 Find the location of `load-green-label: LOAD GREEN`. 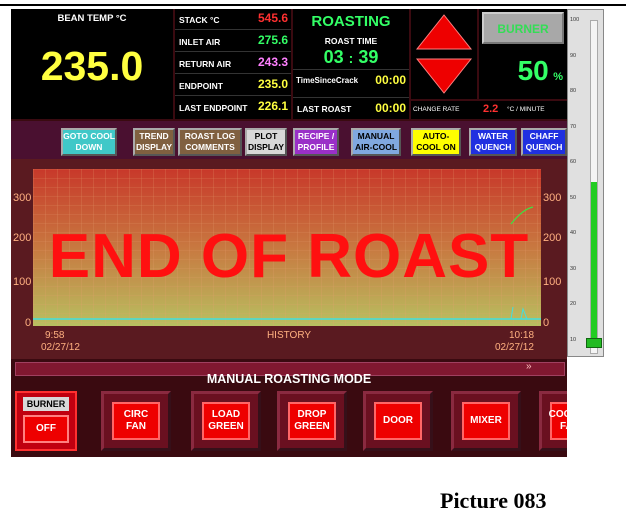

load-green-label: LOAD GREEN is located at coordinates (226, 421).